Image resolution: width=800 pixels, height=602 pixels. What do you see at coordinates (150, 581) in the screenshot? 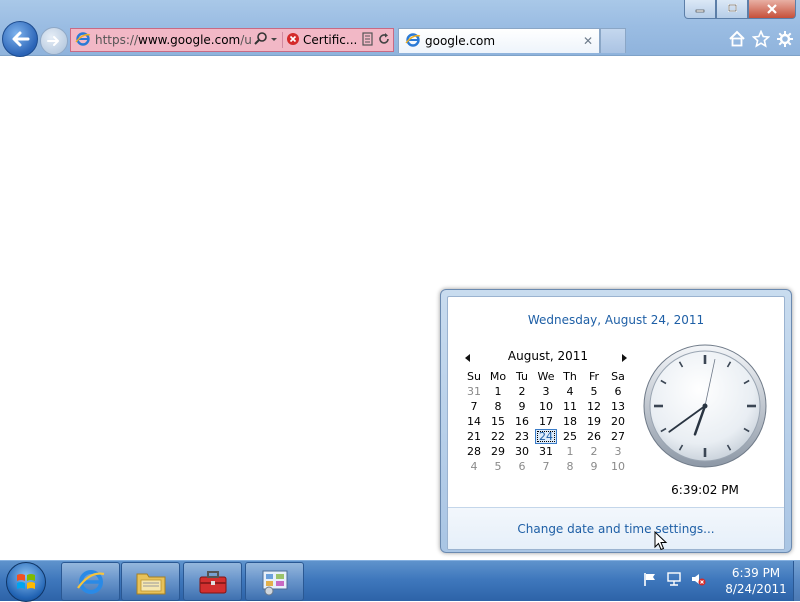
I see `taskbar-windows-explorer` at bounding box center [150, 581].